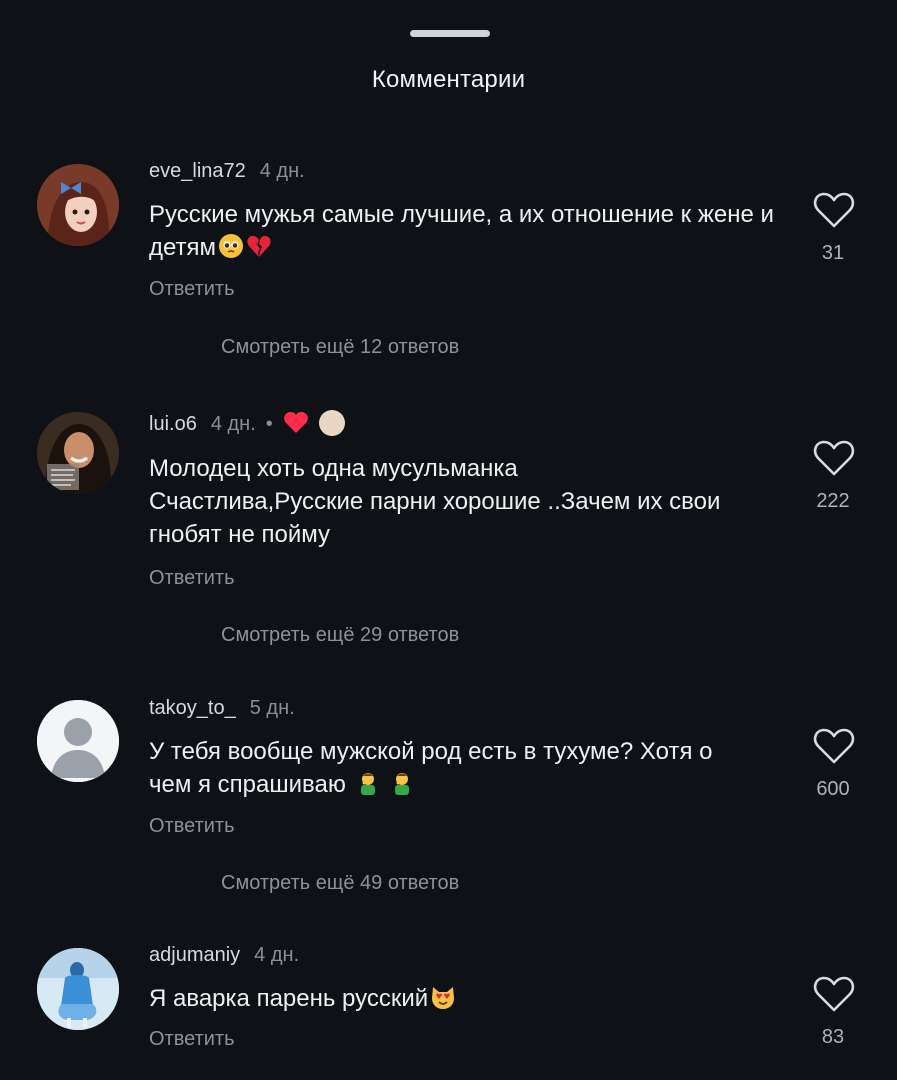 Image resolution: width=897 pixels, height=1080 pixels. What do you see at coordinates (450, 33) in the screenshot?
I see `drag-handle` at bounding box center [450, 33].